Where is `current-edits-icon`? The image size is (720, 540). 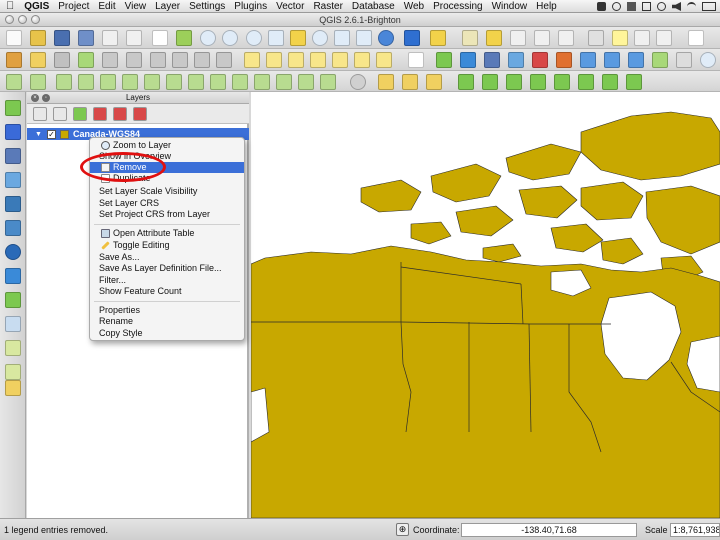 current-edits-icon is located at coordinates (14, 60).